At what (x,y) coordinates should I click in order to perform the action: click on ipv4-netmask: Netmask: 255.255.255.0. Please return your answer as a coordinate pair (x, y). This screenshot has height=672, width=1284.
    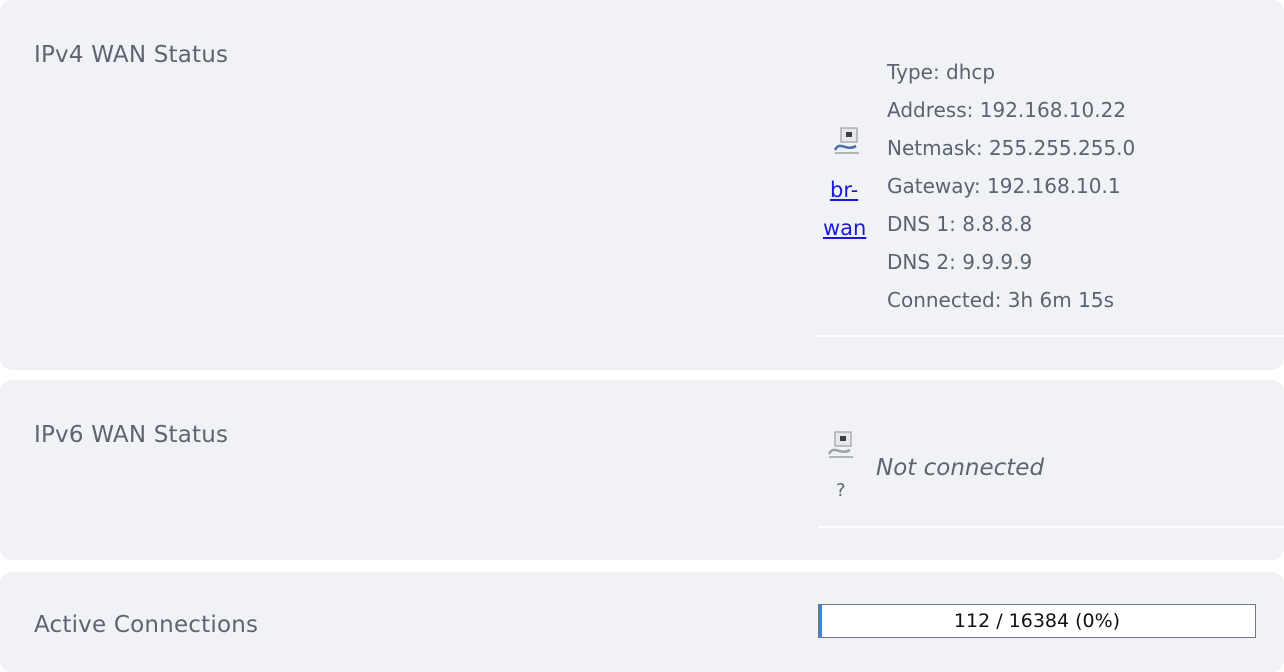
    Looking at the image, I should click on (1011, 148).